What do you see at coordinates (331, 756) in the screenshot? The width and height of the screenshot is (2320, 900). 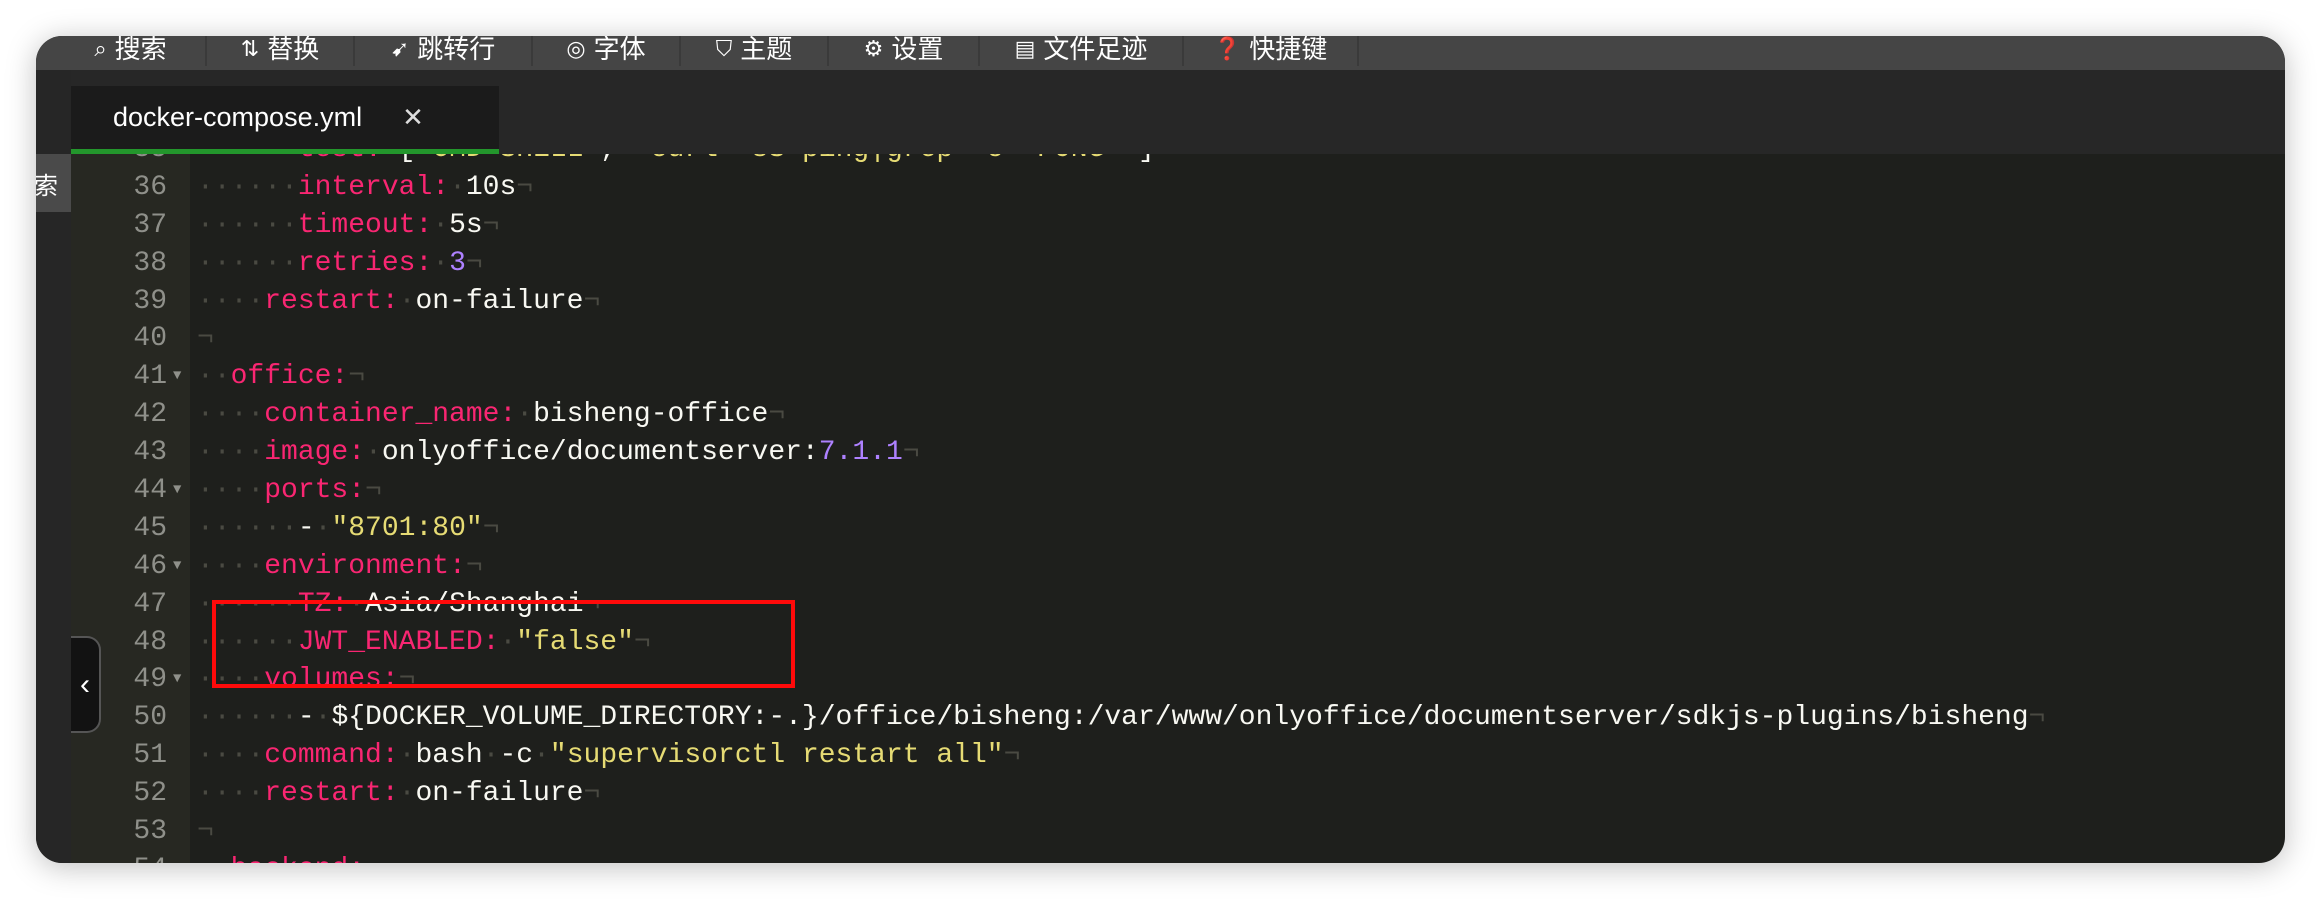 I see `code-token: command:` at bounding box center [331, 756].